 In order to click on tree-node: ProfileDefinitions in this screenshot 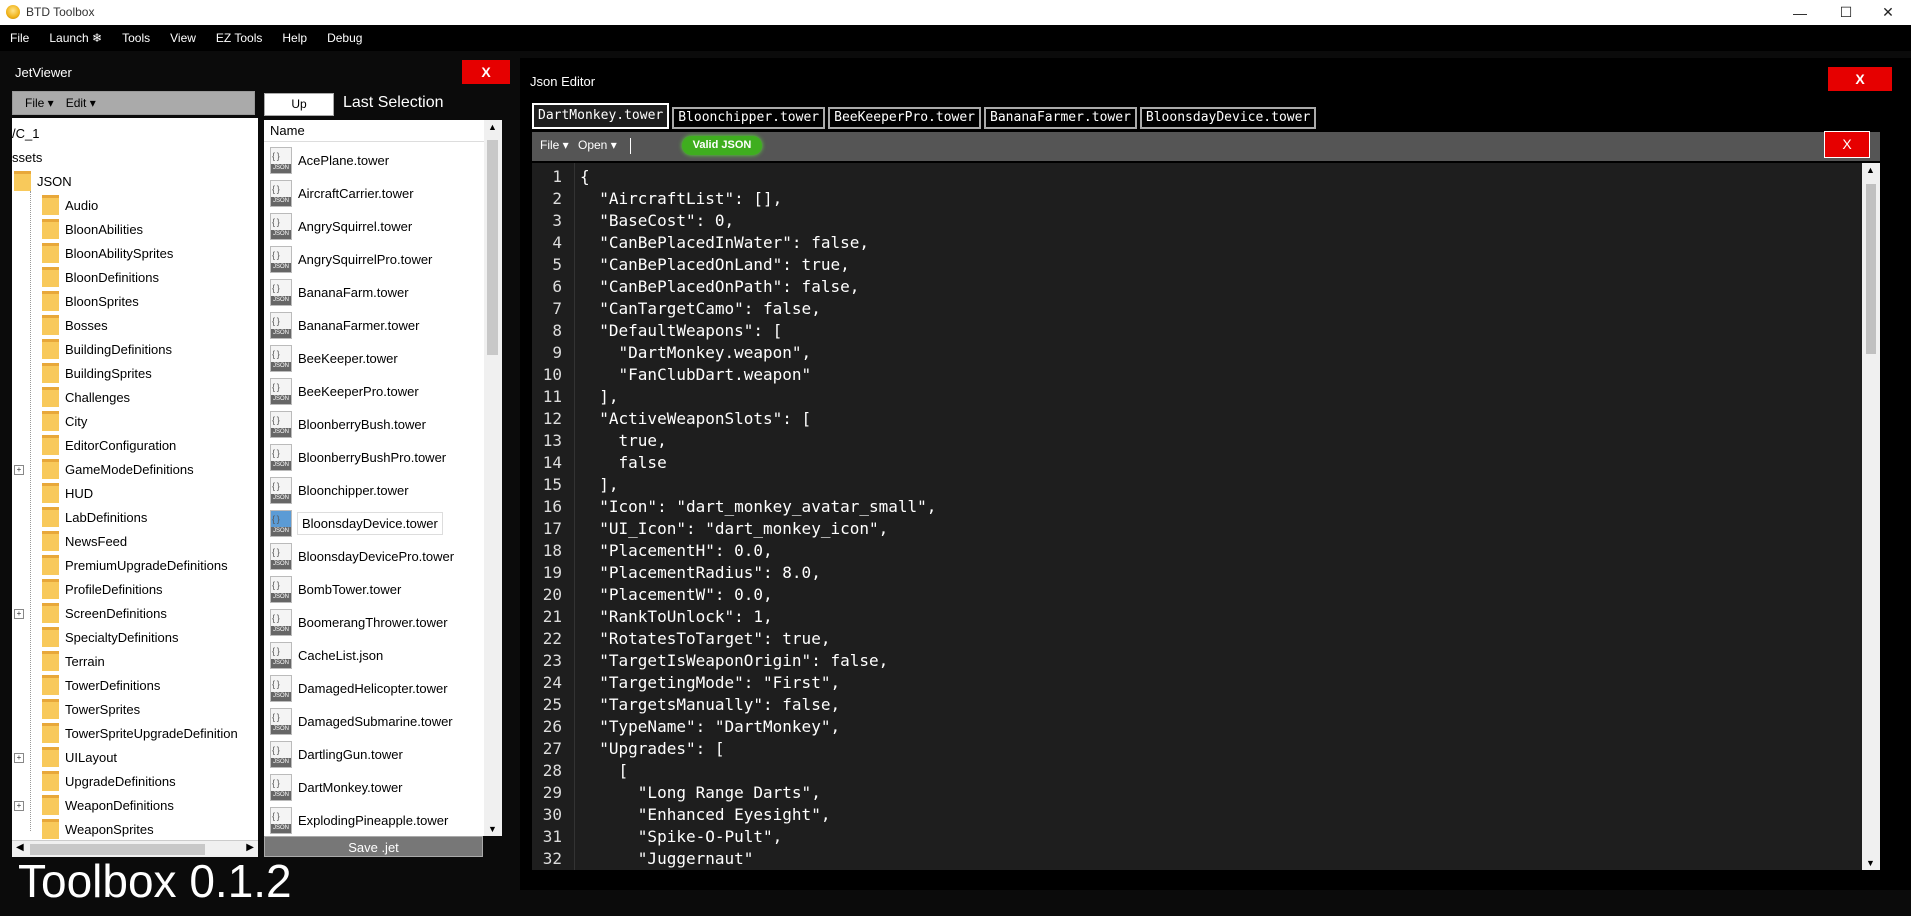, I will do `click(102, 589)`.